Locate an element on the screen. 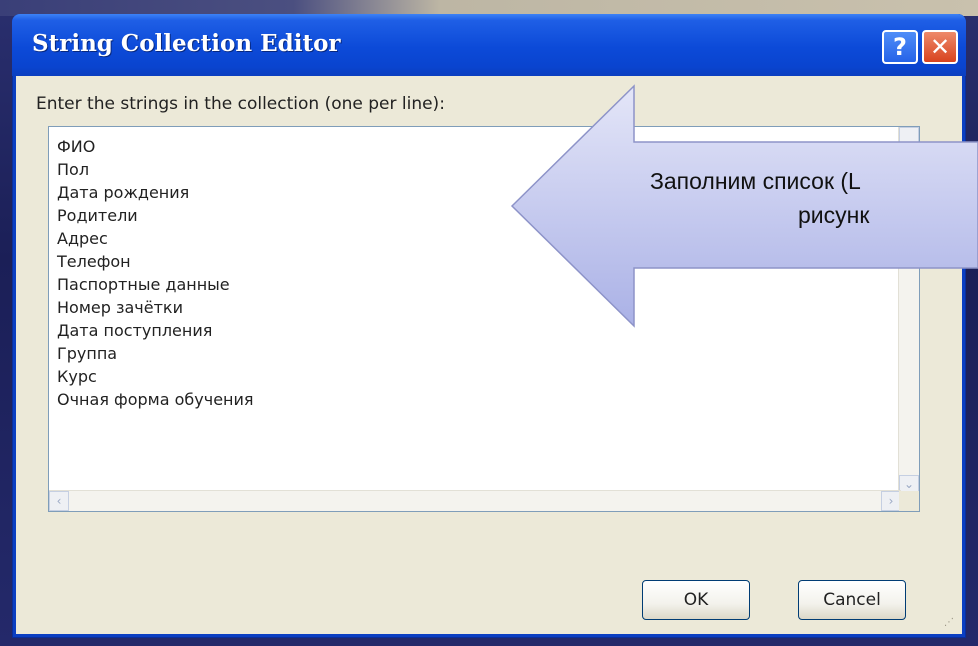 The height and width of the screenshot is (646, 978). callout-line-1: Заполним список (L is located at coordinates (755, 181).